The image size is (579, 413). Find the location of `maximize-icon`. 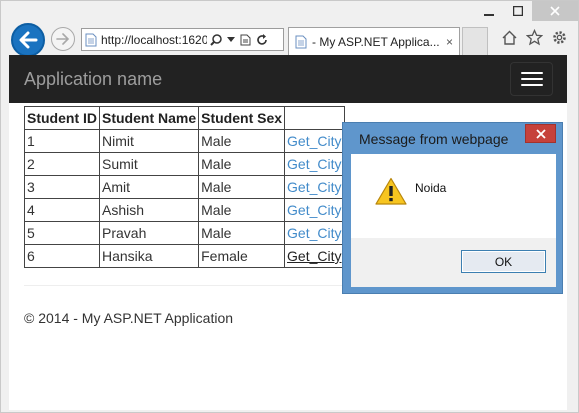

maximize-icon is located at coordinates (517, 11).